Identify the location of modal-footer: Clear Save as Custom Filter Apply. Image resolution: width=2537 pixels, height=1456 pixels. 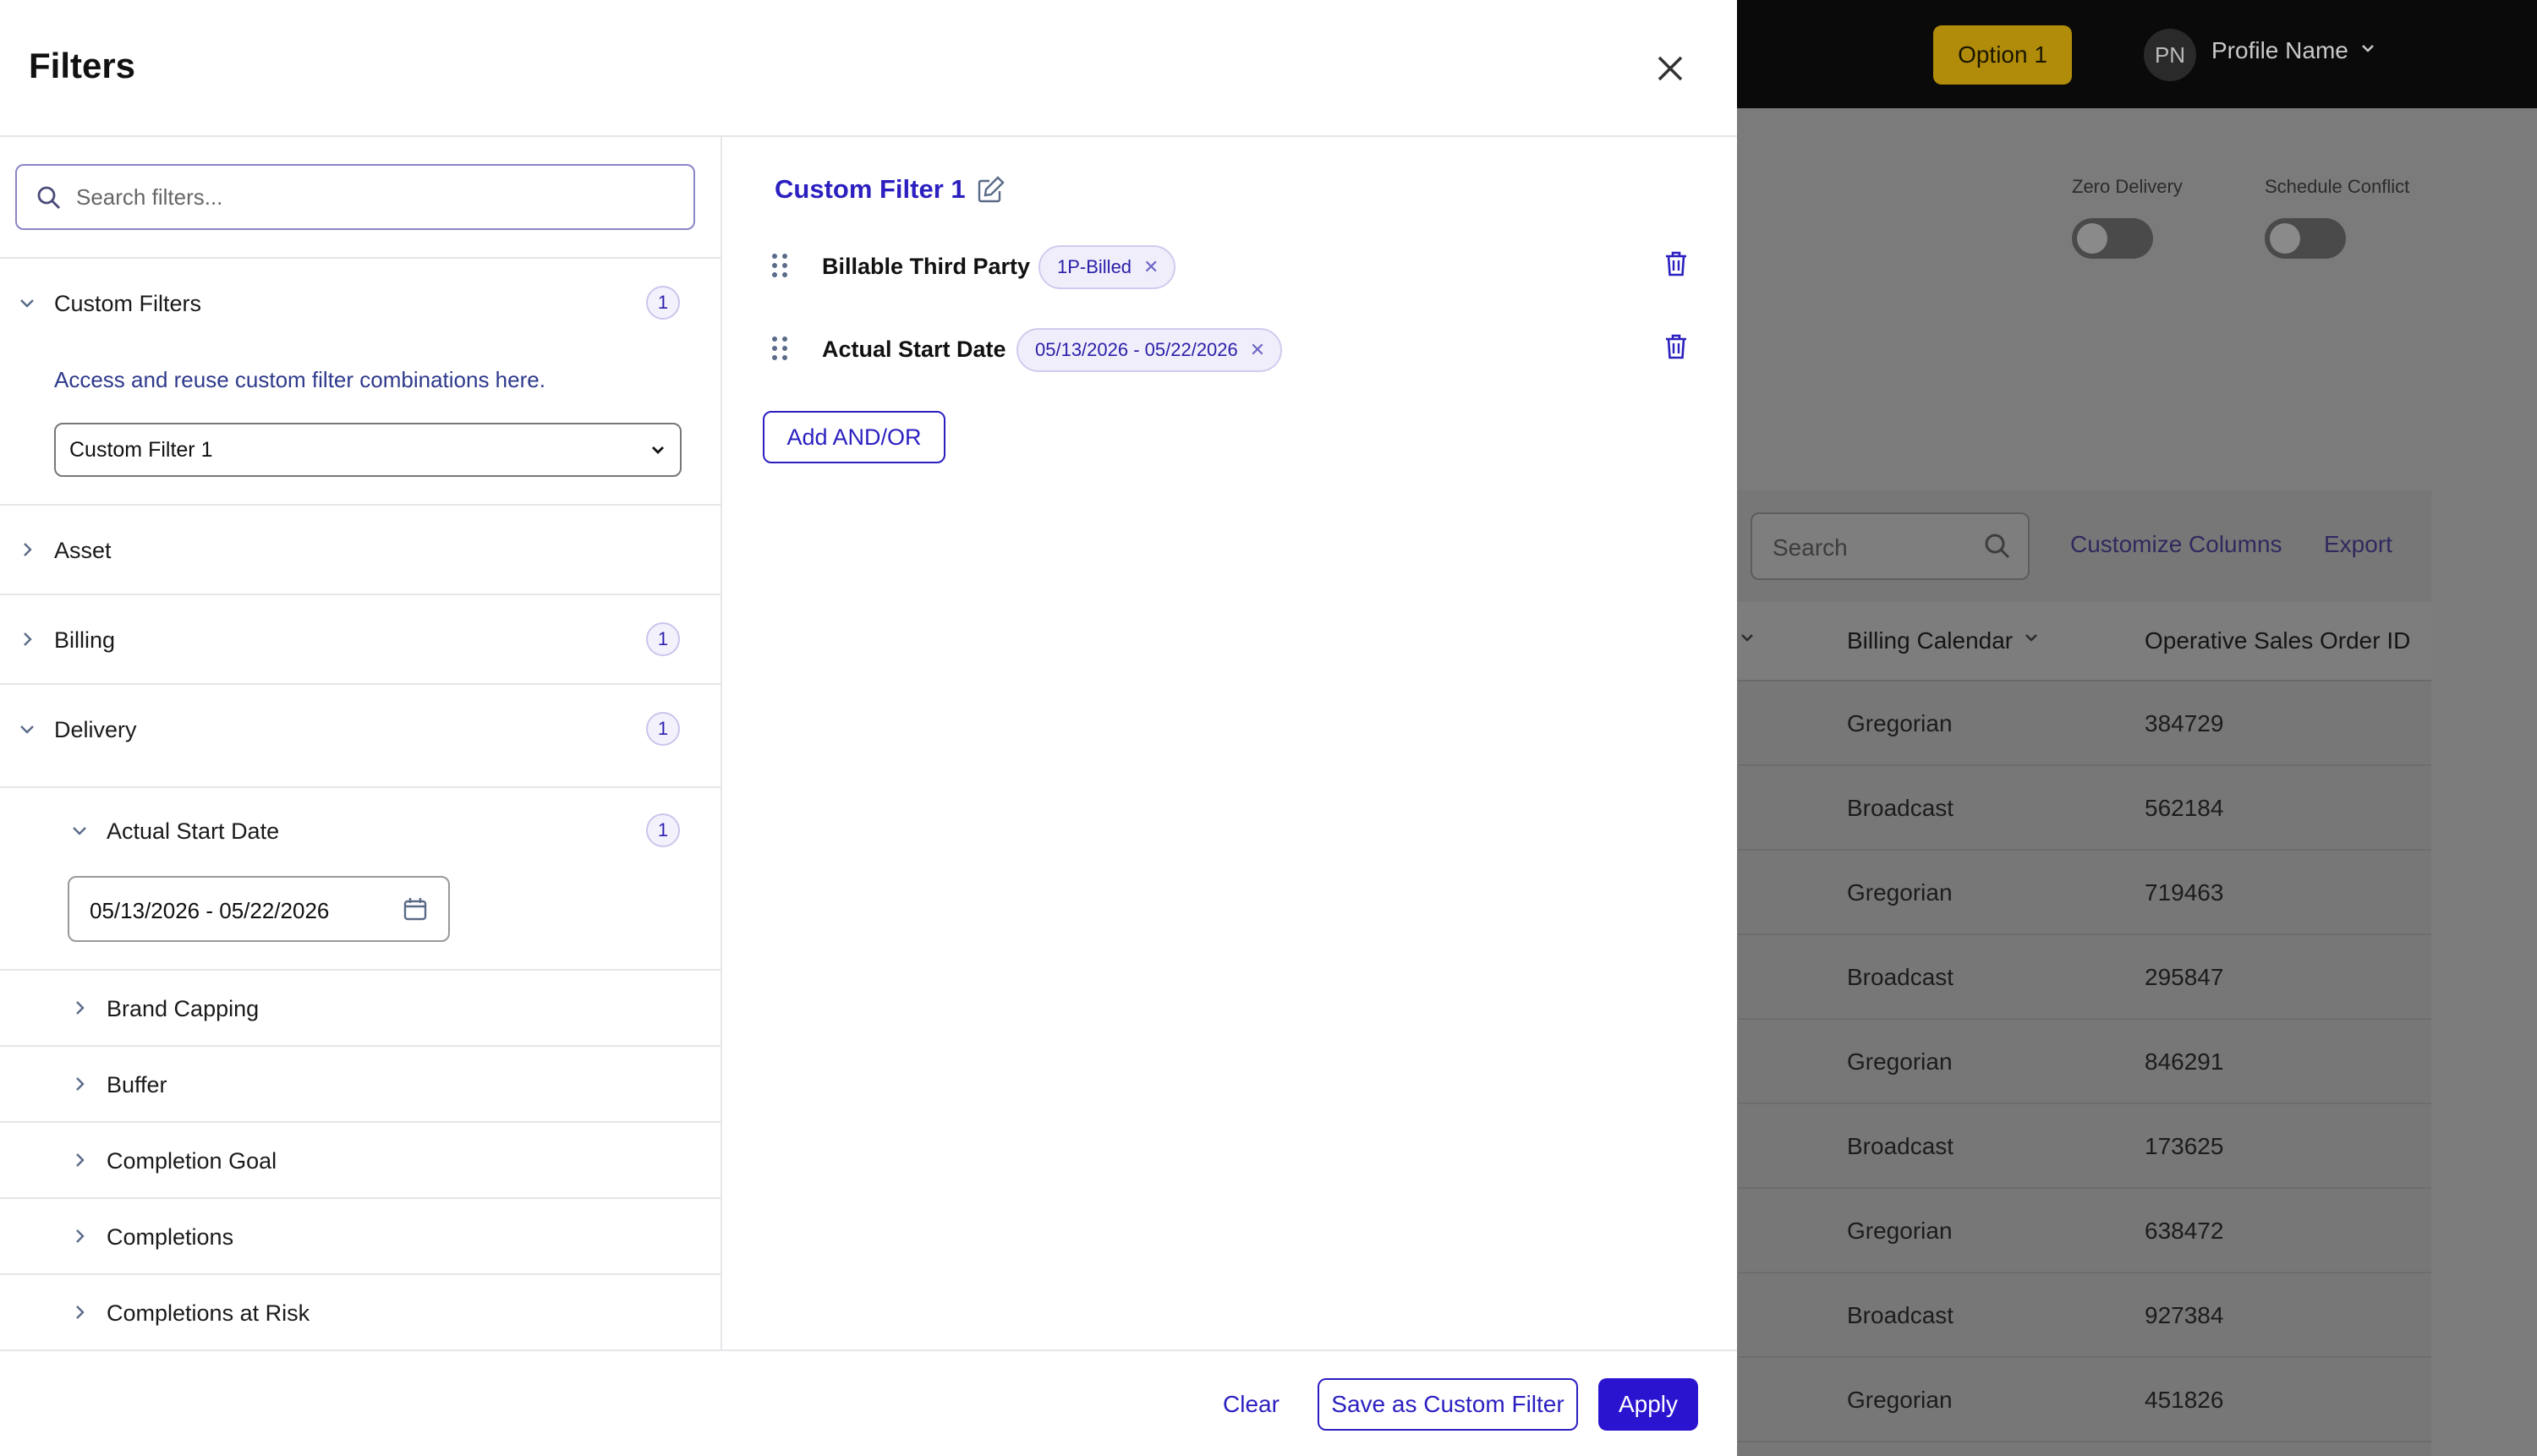
(869, 1403).